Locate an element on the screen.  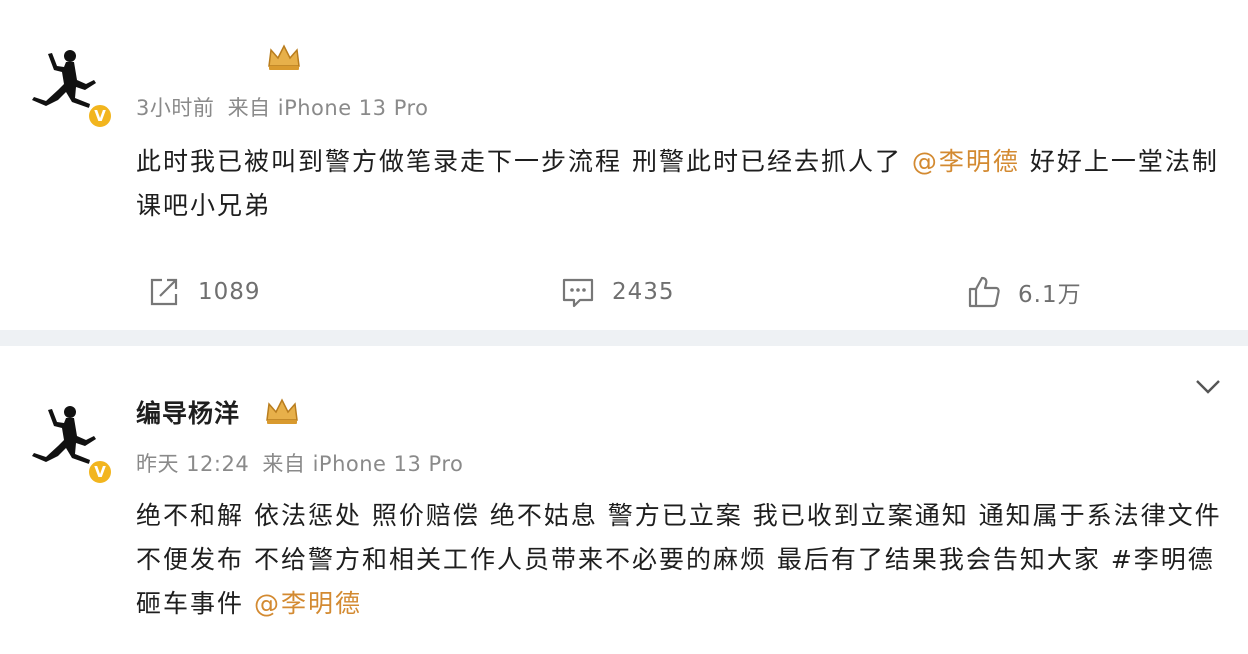
action-bar: 1089 2435 6.1万 is located at coordinates (624, 292).